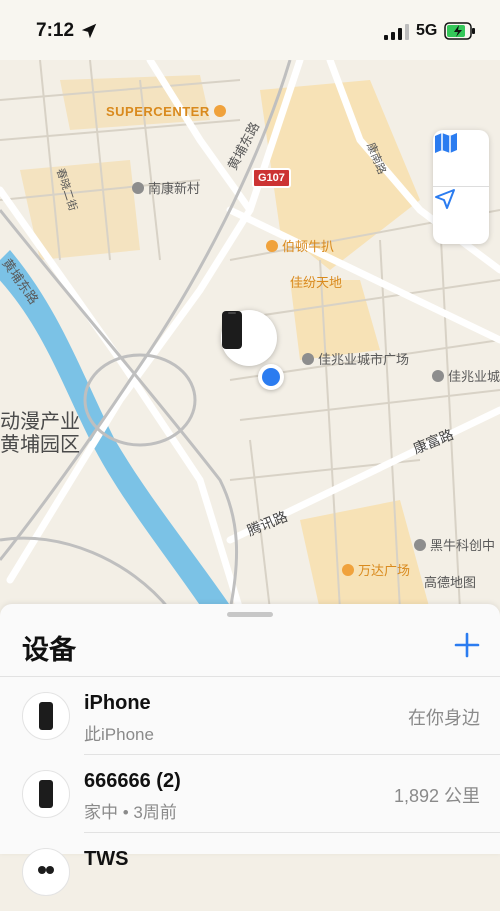  What do you see at coordinates (250, 872) in the screenshot?
I see `device-row-tws: TWS` at bounding box center [250, 872].